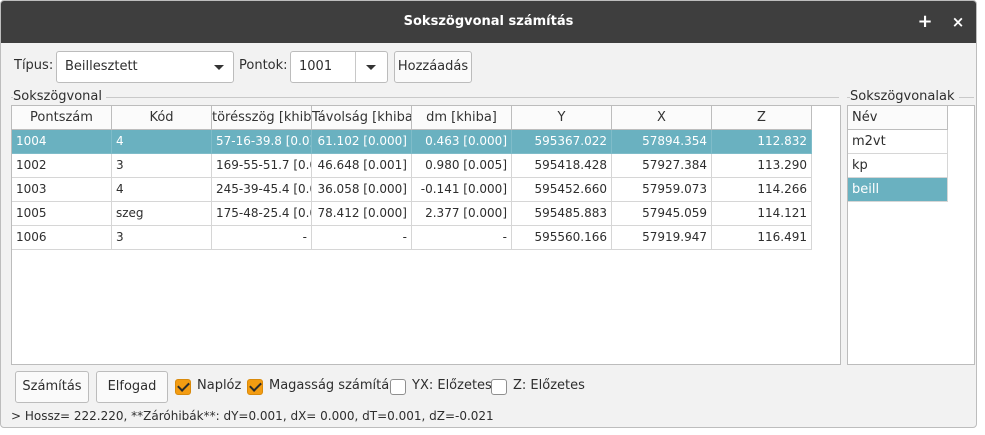 The width and height of the screenshot is (985, 435). I want to click on add-button: Hozzáadás, so click(433, 67).